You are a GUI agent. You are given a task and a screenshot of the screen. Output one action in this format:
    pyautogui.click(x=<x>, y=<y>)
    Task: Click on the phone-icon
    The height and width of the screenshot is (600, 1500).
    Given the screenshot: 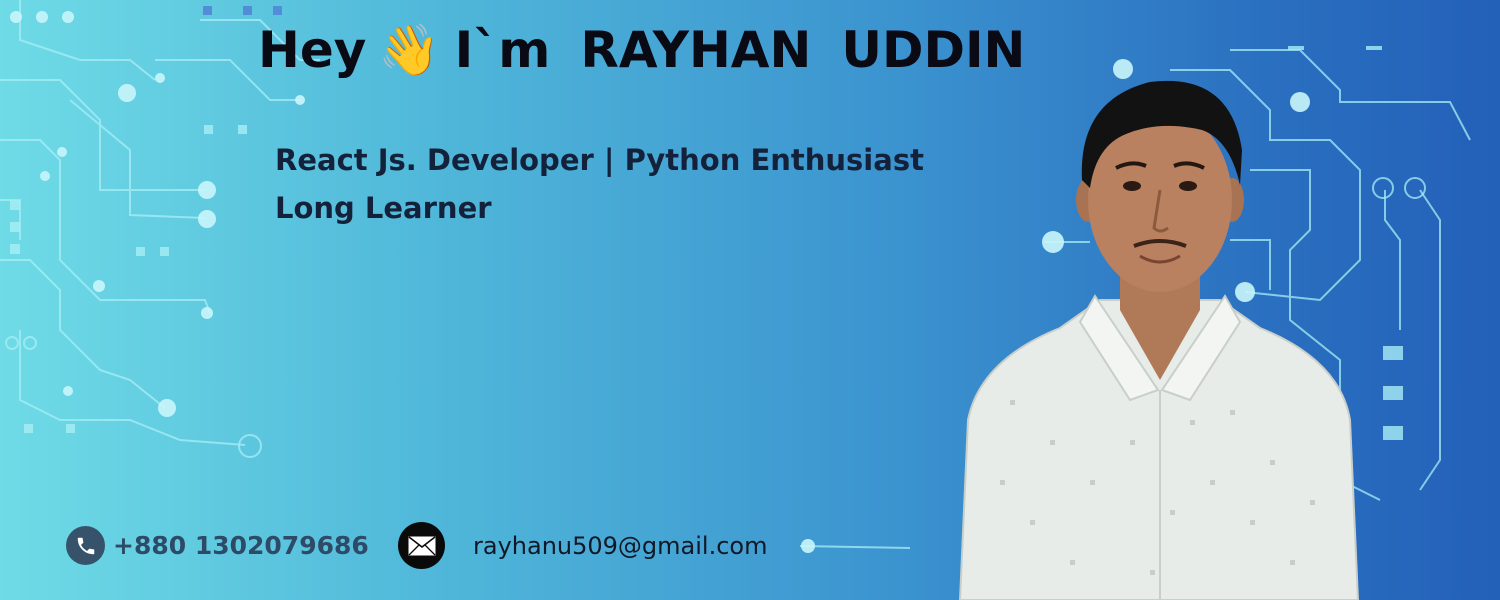 What is the action you would take?
    pyautogui.click(x=85, y=545)
    